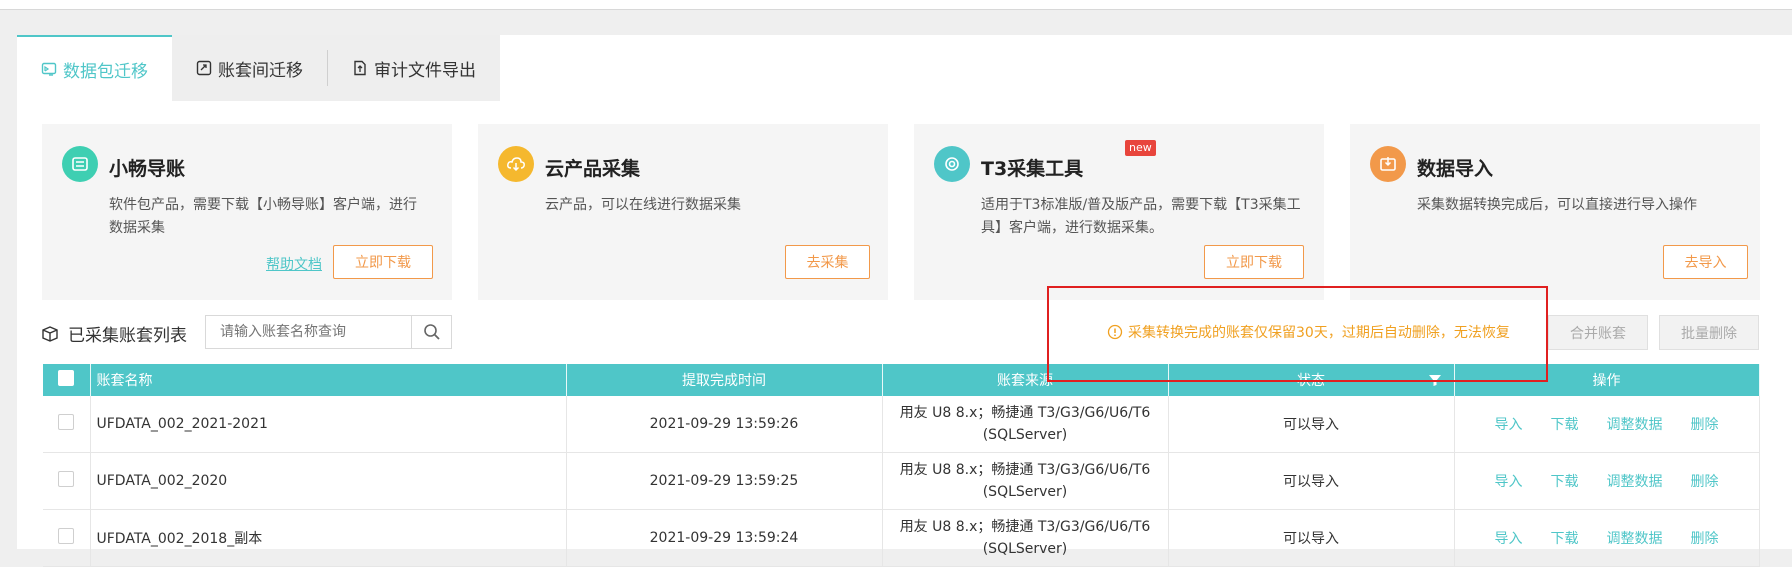 This screenshot has height=567, width=1792. Describe the element at coordinates (360, 68) in the screenshot. I see `file-export-icon` at that location.